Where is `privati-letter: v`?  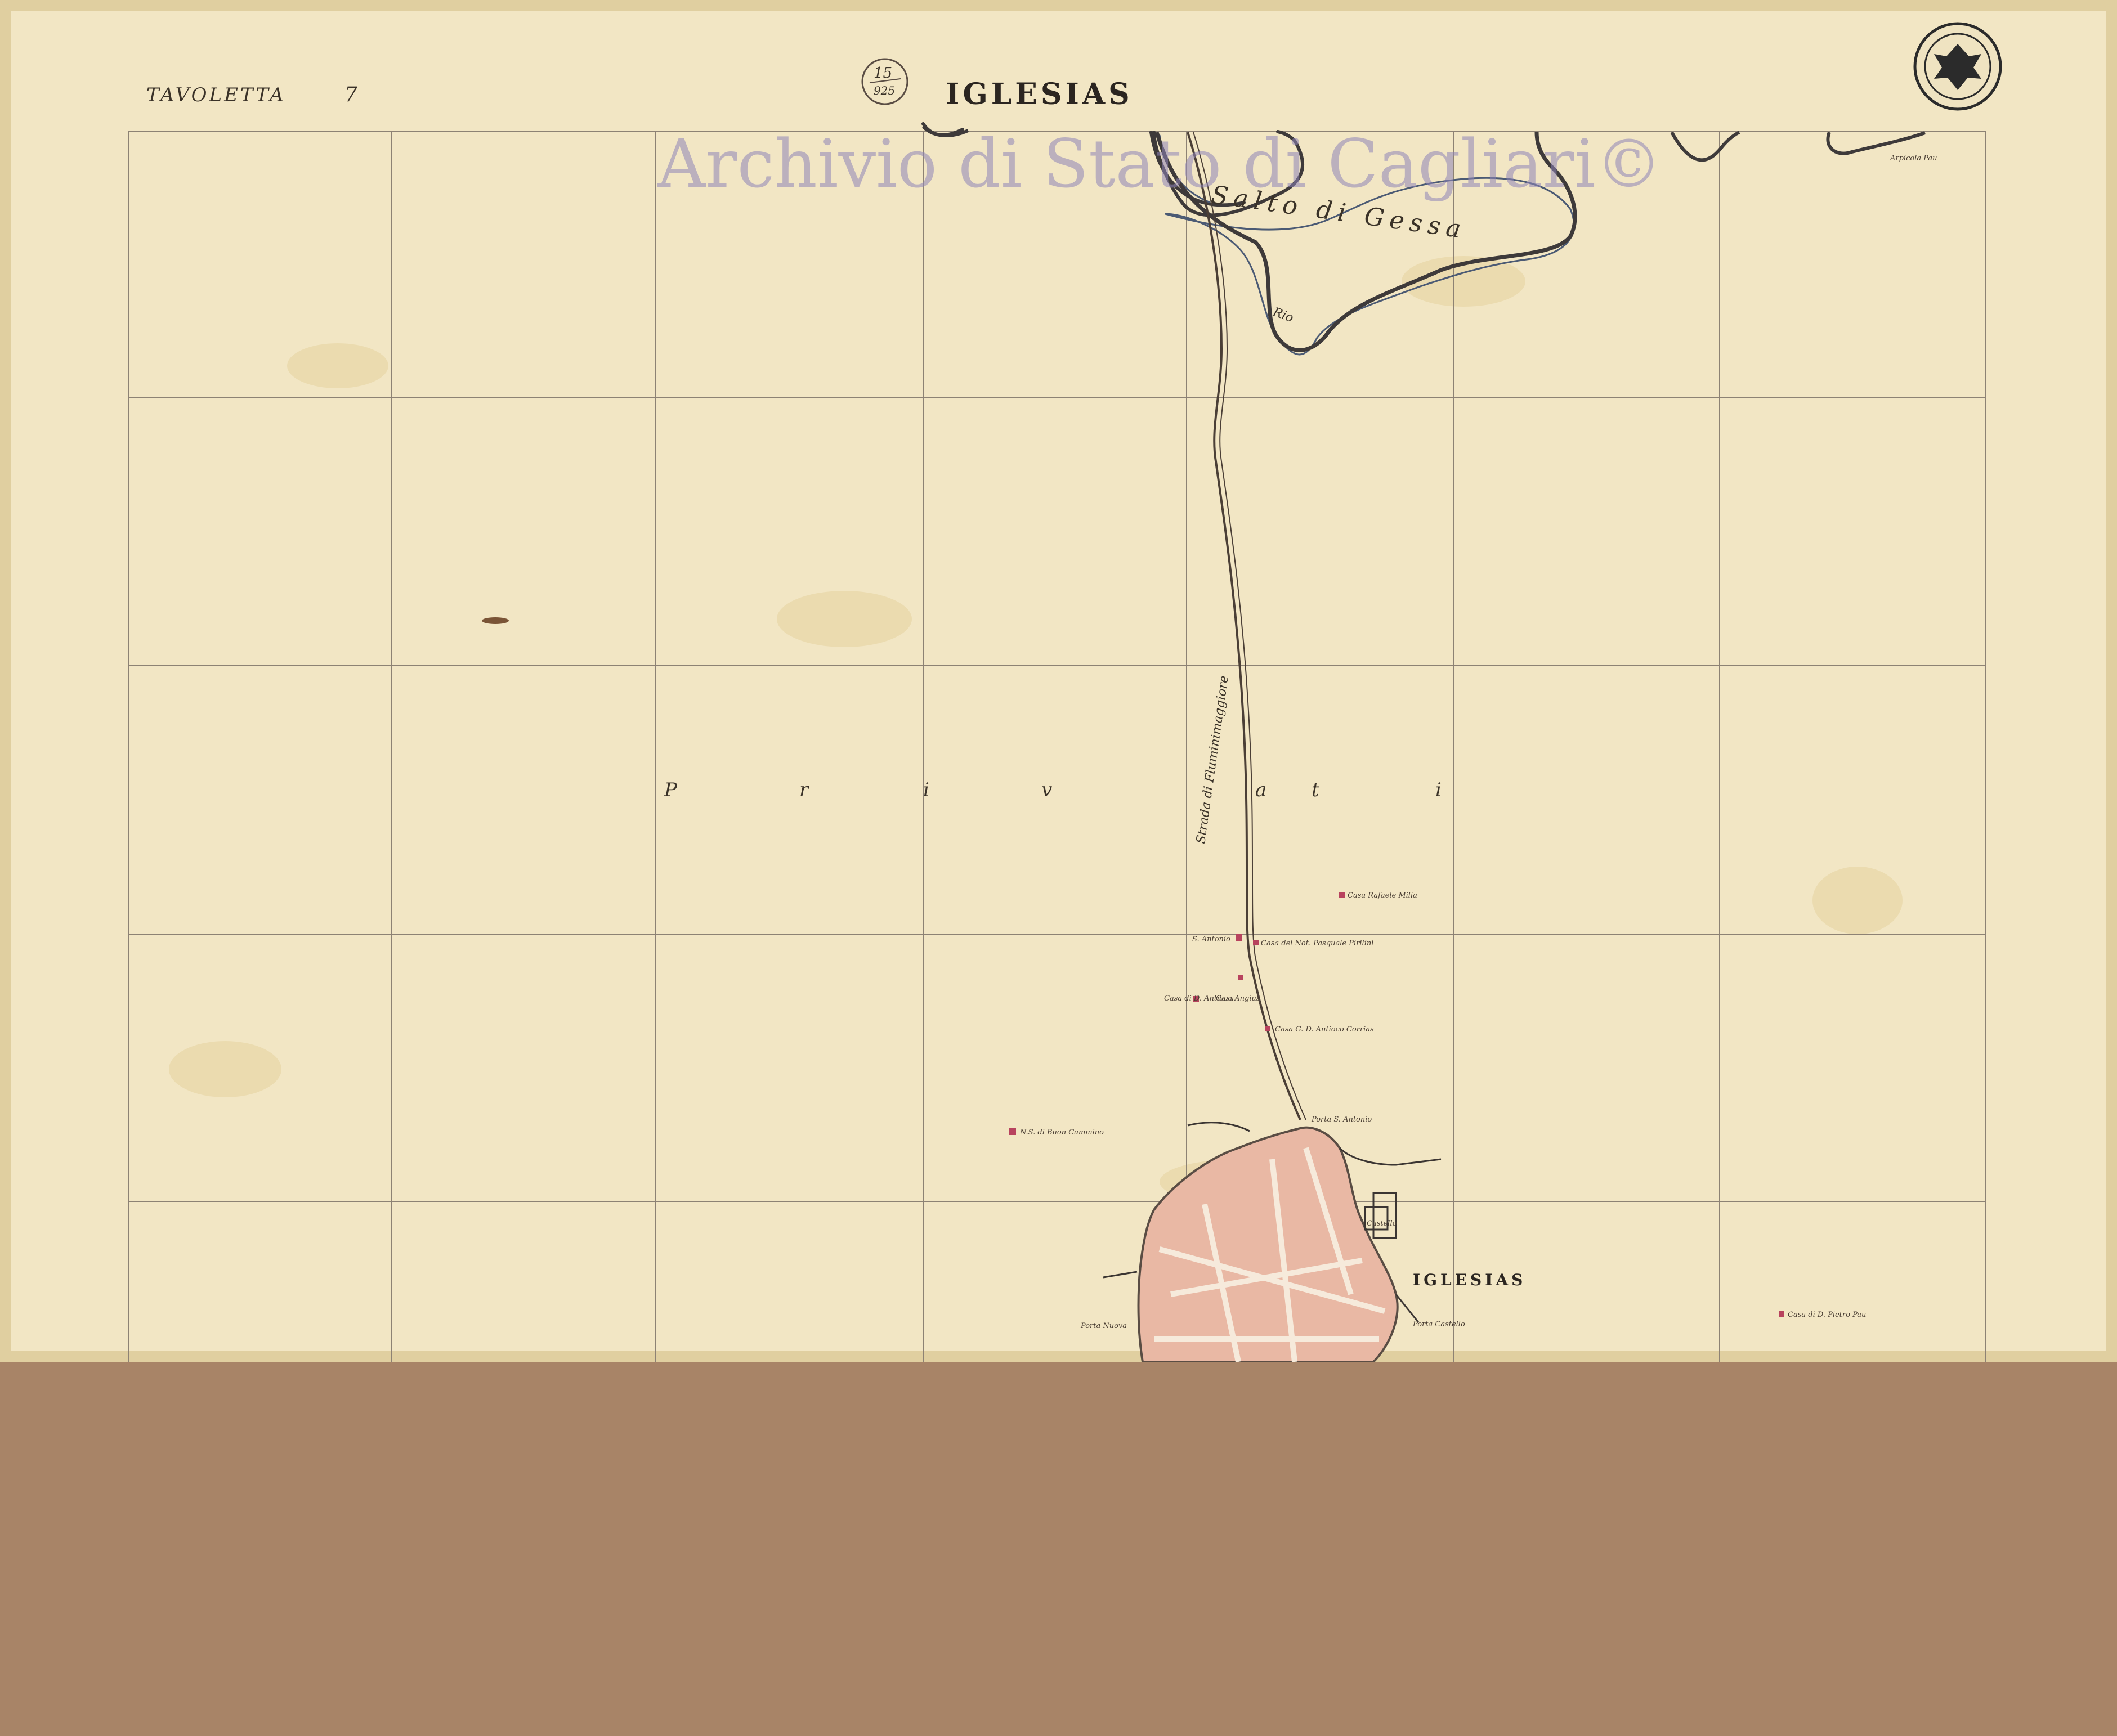
privati-letter: v is located at coordinates (1046, 790).